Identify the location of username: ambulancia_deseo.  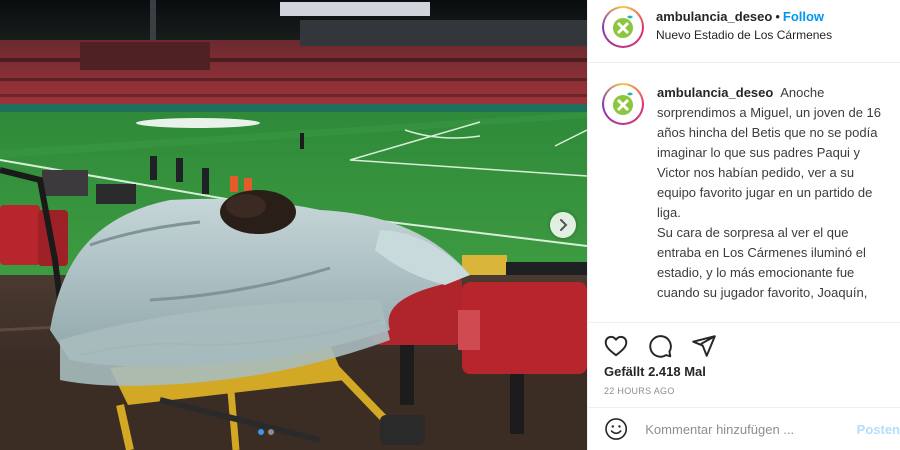
(714, 16).